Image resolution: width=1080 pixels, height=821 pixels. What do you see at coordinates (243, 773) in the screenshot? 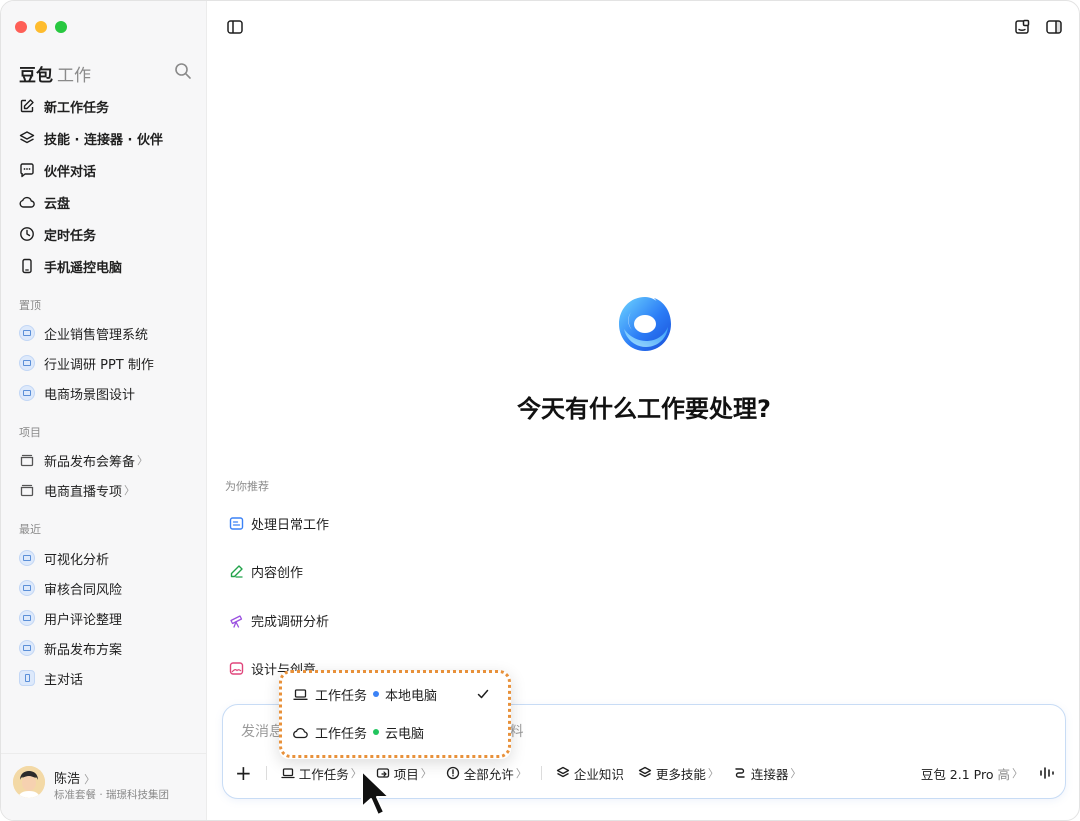
I see `add-attachment-button: +` at bounding box center [243, 773].